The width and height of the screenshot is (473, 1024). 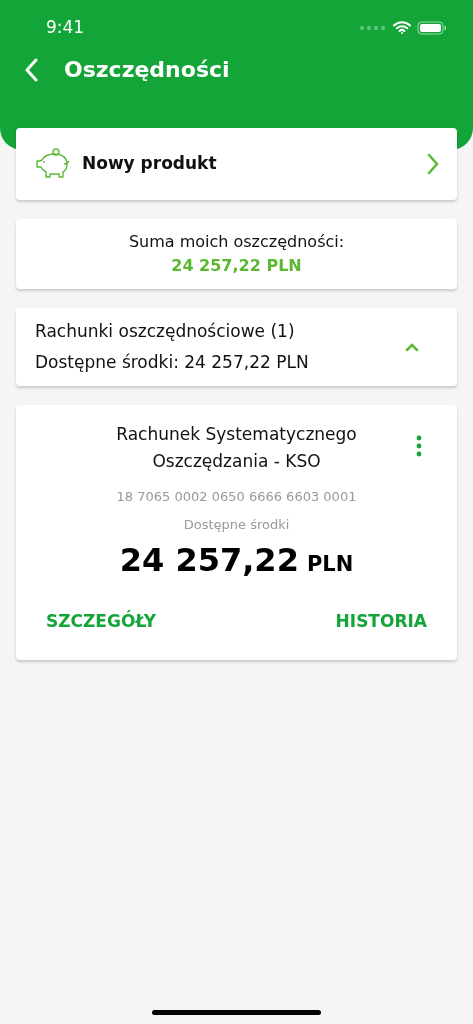 I want to click on signal-icon, so click(x=373, y=27).